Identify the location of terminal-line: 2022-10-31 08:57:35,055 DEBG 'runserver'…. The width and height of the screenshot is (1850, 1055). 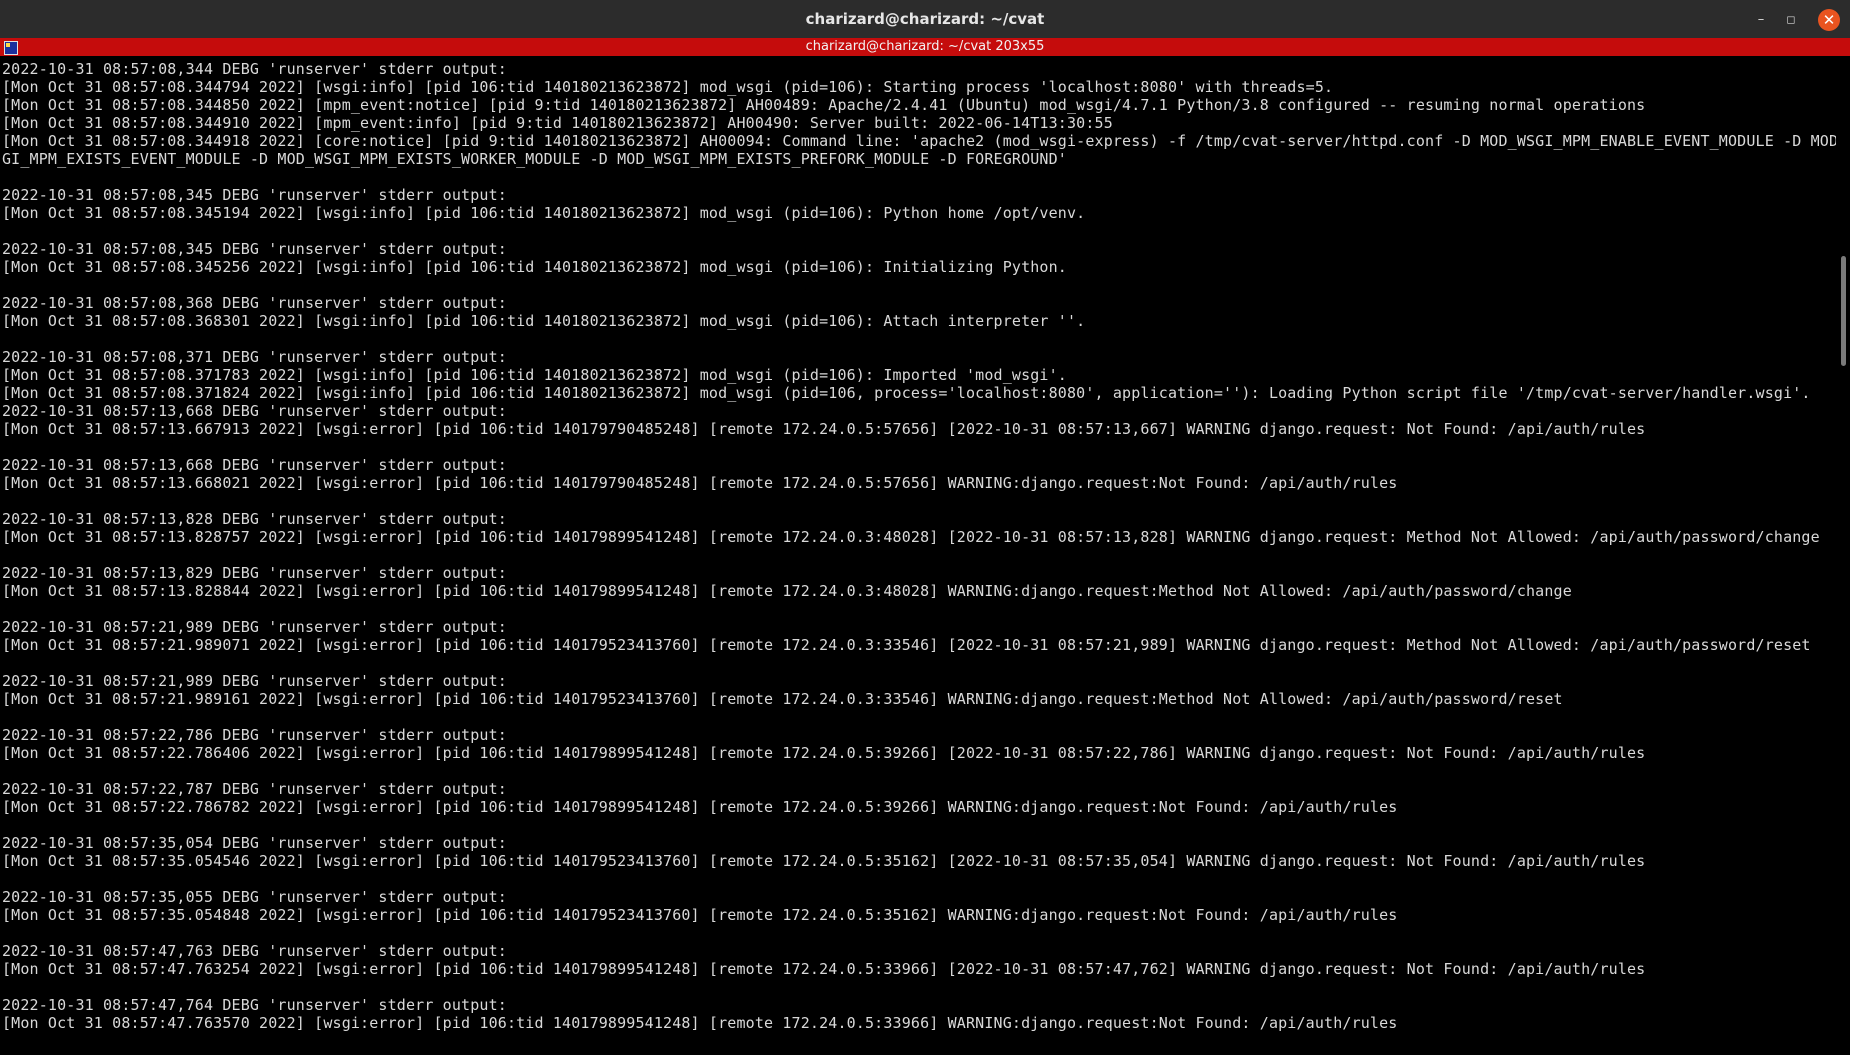
(254, 897).